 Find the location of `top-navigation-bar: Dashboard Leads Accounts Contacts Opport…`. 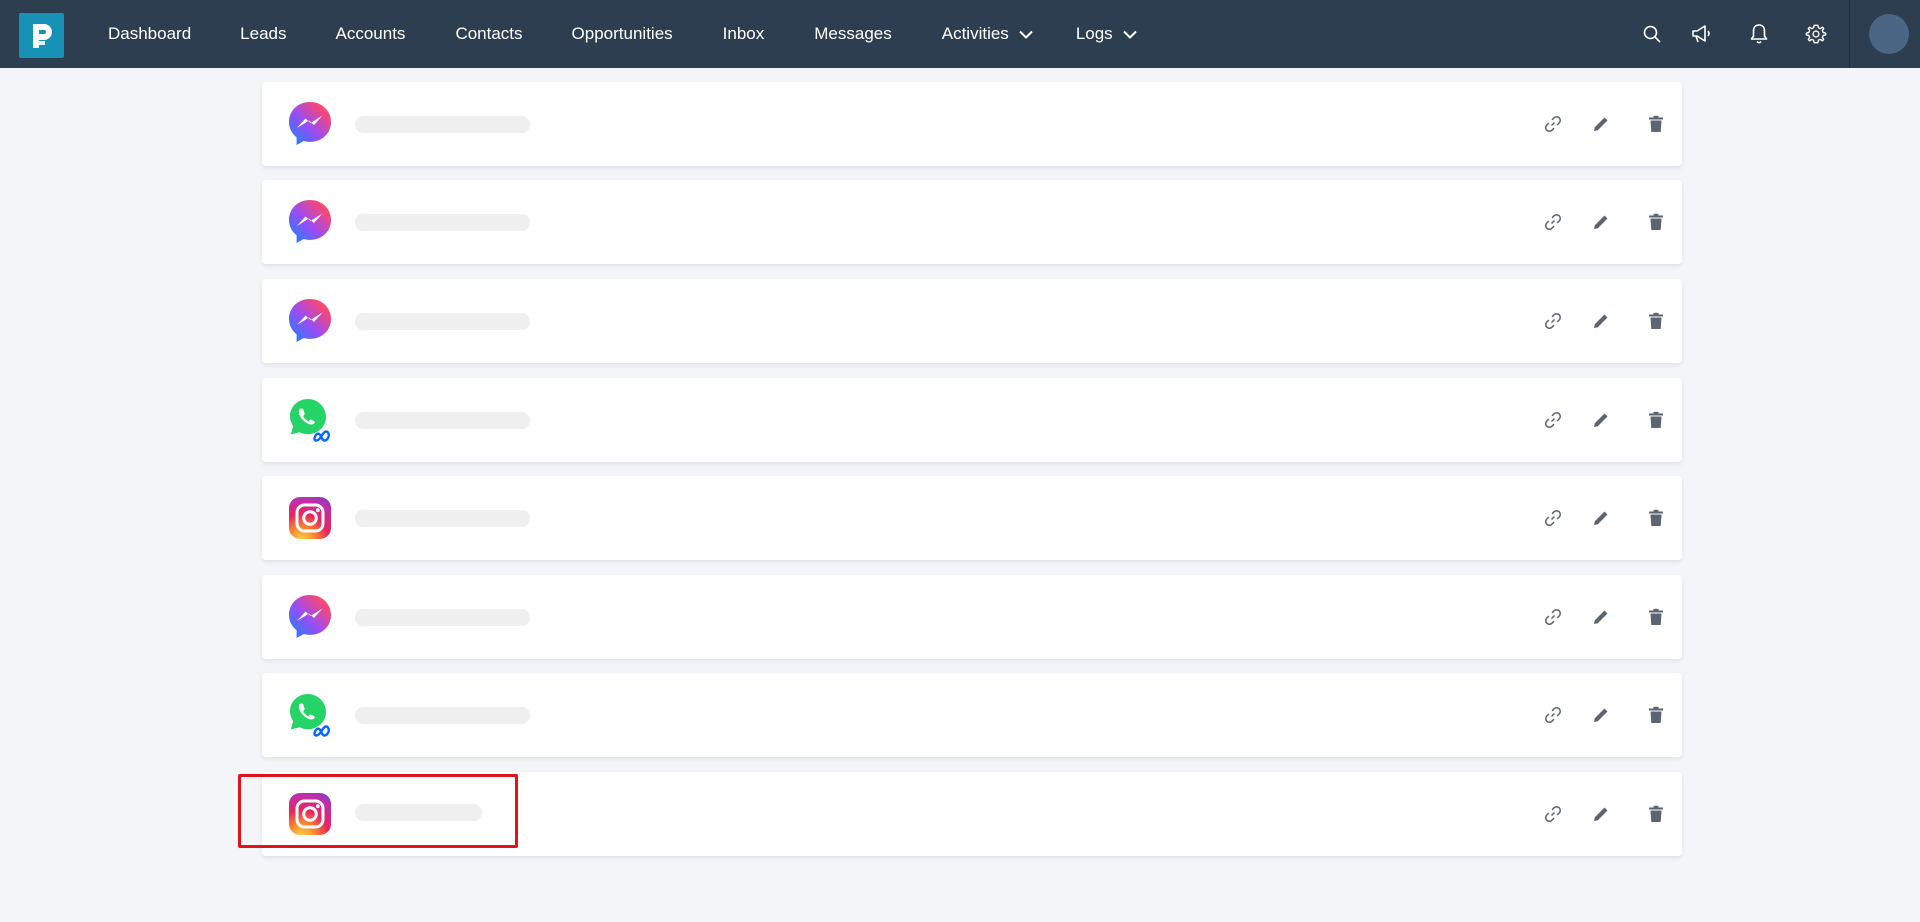

top-navigation-bar: Dashboard Leads Accounts Contacts Opport… is located at coordinates (960, 34).